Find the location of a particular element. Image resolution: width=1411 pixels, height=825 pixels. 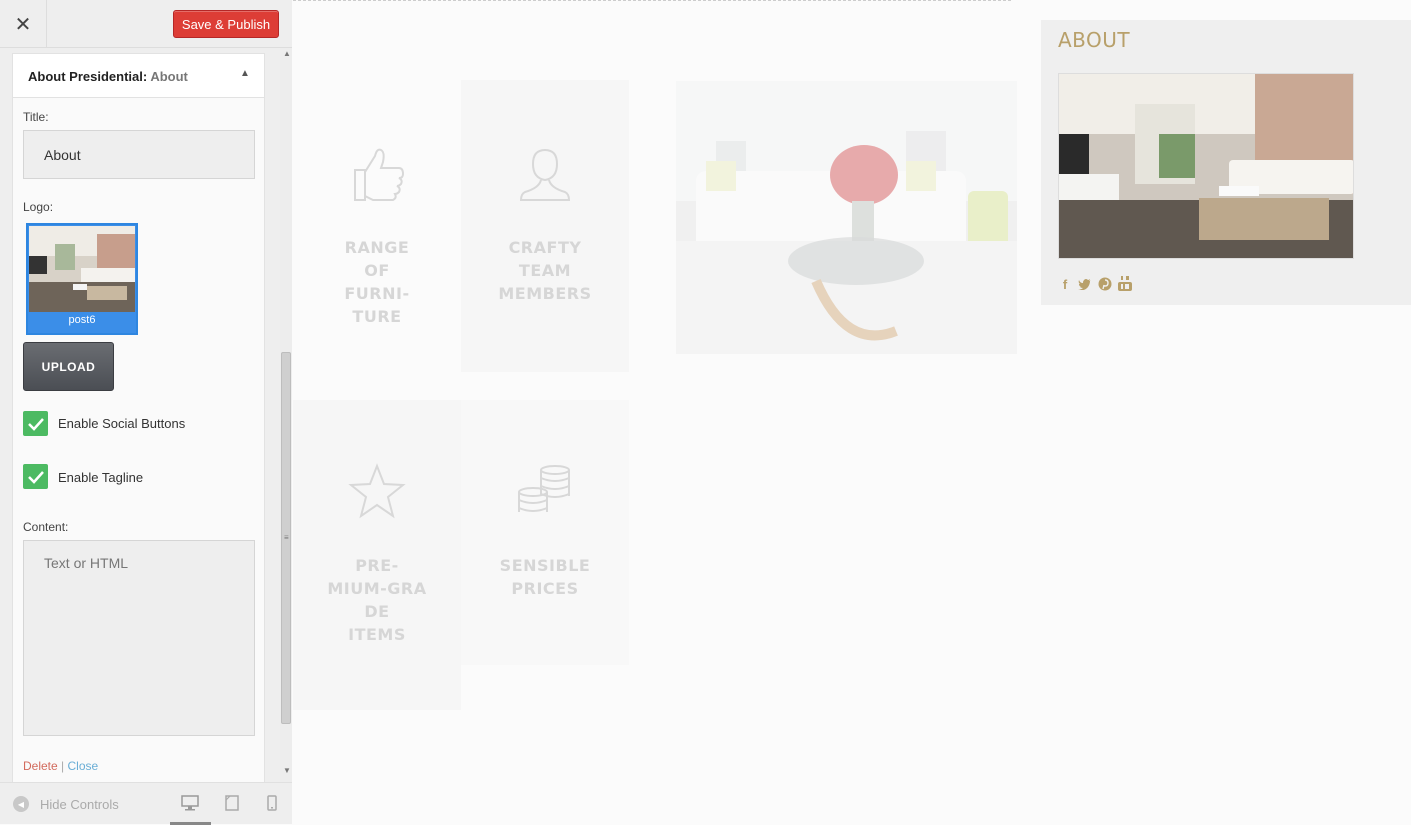

service-title: SENSIBLE PRICES is located at coordinates (545, 577).